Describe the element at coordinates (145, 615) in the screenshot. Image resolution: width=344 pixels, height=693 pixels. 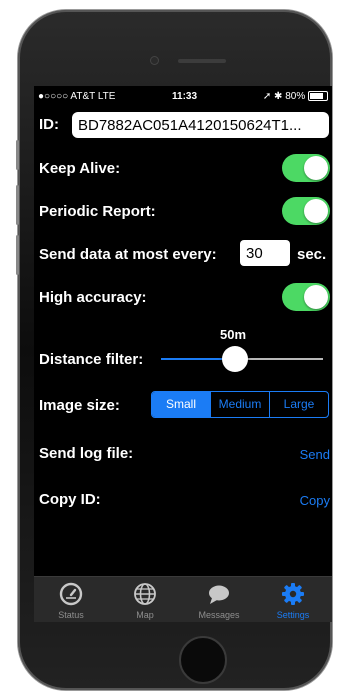
I see `tab-map-label: Map` at that location.